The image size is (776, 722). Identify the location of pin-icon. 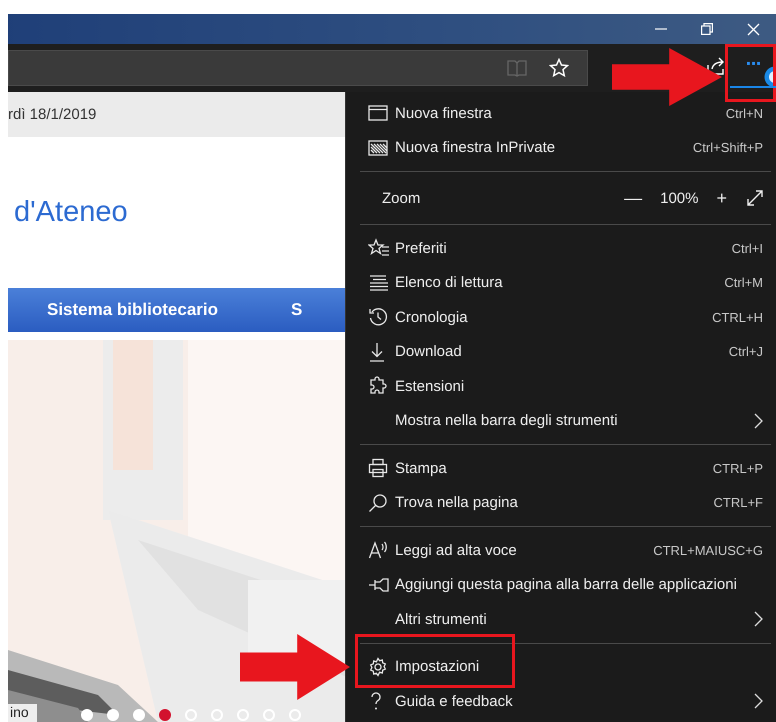
(379, 584).